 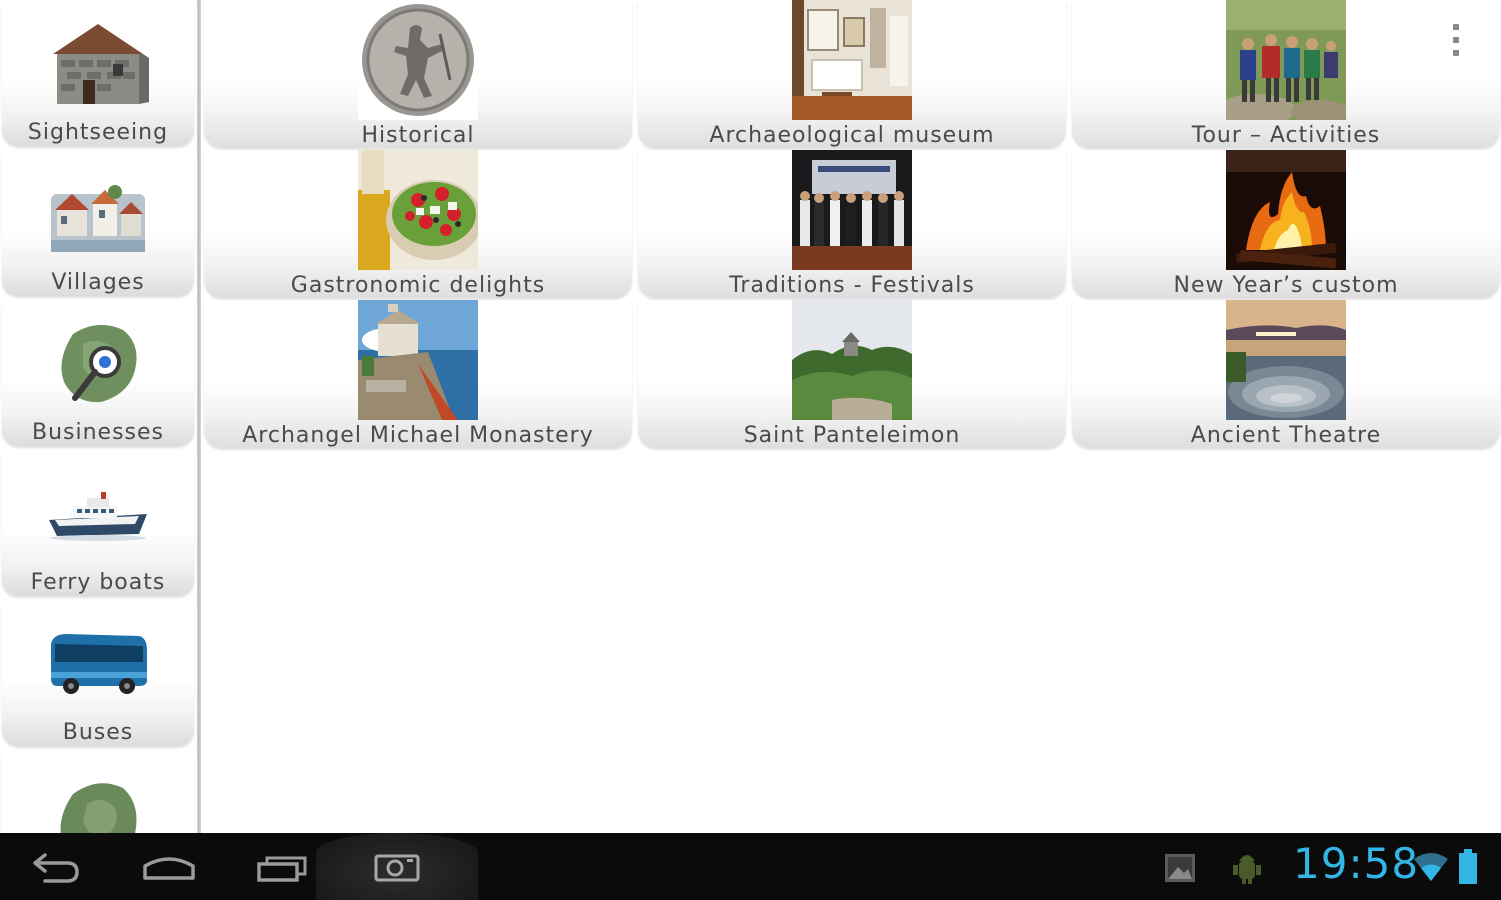 I want to click on tile-archaeological-museum: Archaeological museum, so click(x=852, y=74).